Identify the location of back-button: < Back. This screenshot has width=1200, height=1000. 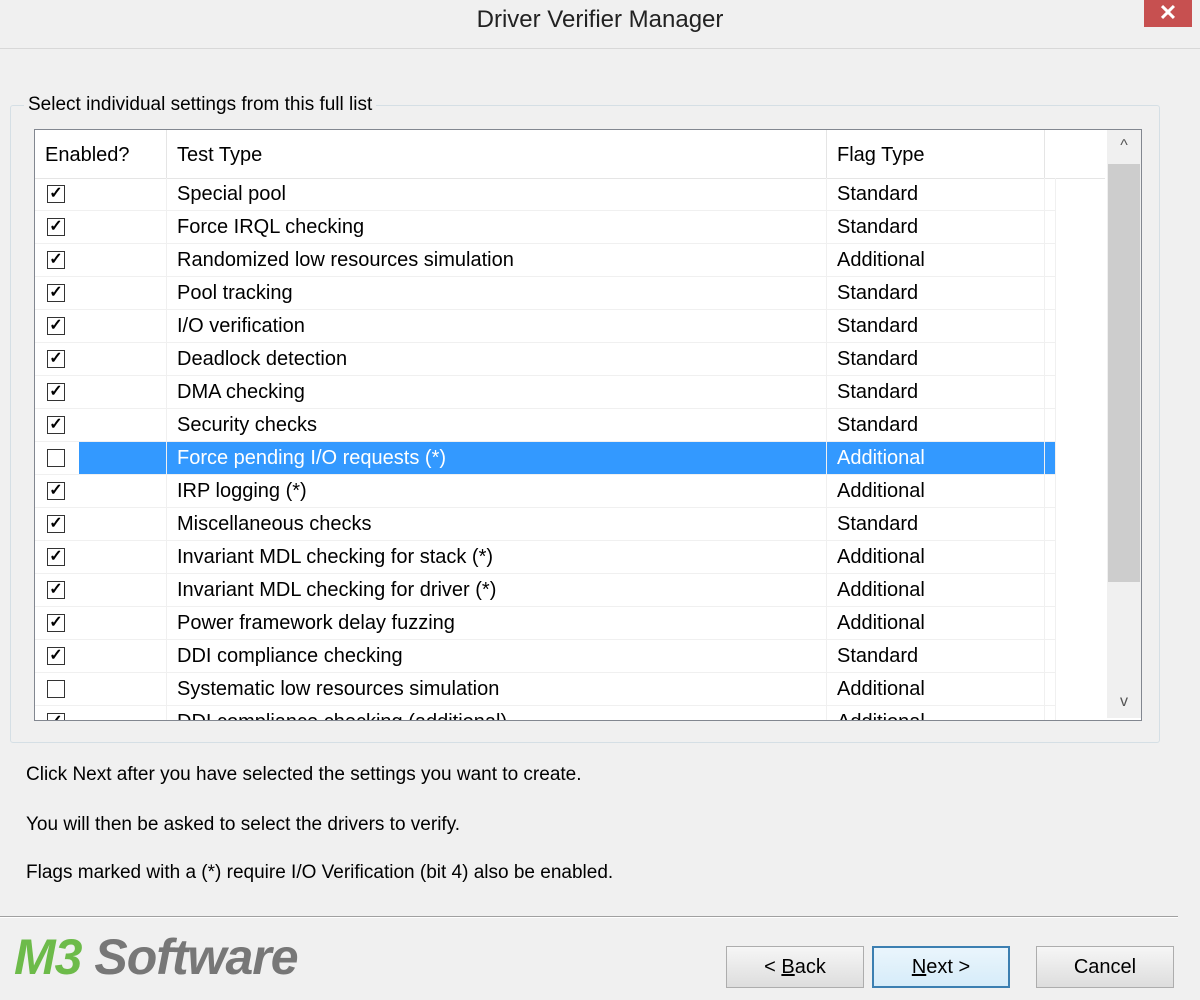
(795, 967).